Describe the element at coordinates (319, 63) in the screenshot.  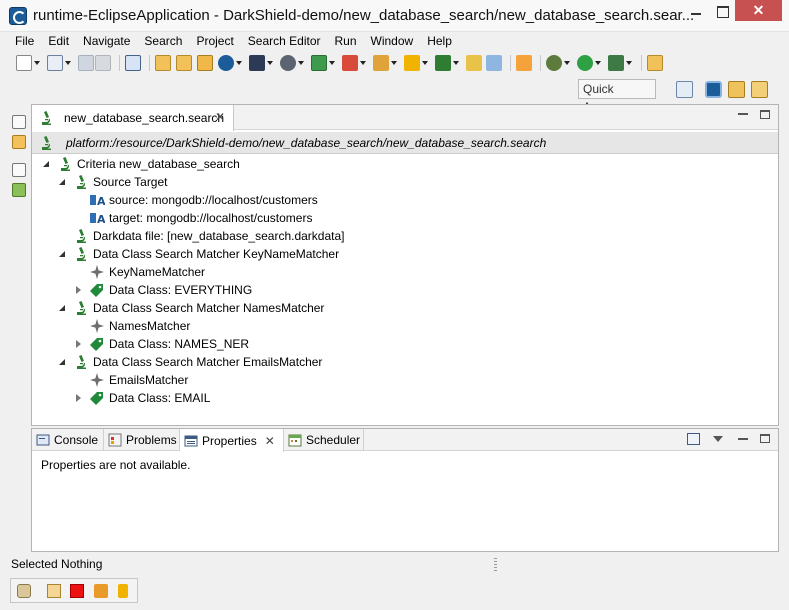
I see `database-icon` at that location.